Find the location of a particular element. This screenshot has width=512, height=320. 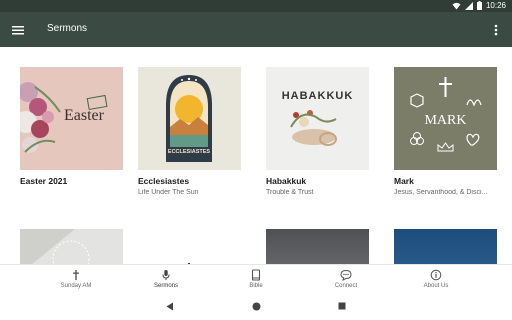

series-title: Habakkuk is located at coordinates (286, 181).